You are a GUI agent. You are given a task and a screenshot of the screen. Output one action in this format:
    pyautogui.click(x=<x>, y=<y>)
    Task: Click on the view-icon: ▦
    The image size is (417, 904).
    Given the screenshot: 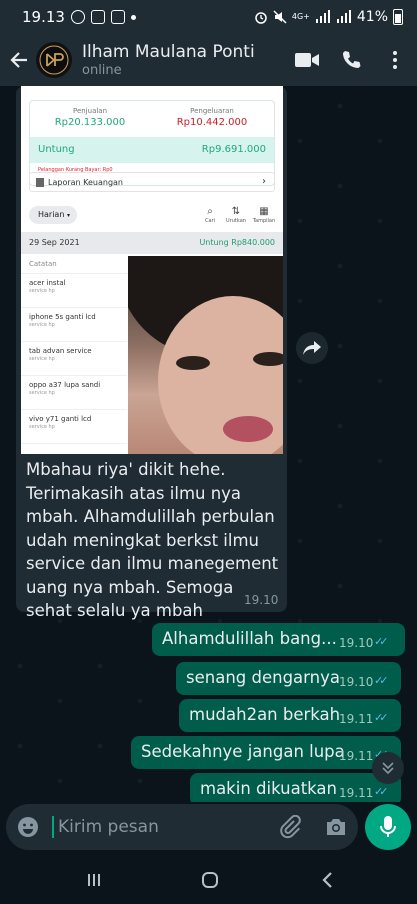 What is the action you would take?
    pyautogui.click(x=264, y=211)
    